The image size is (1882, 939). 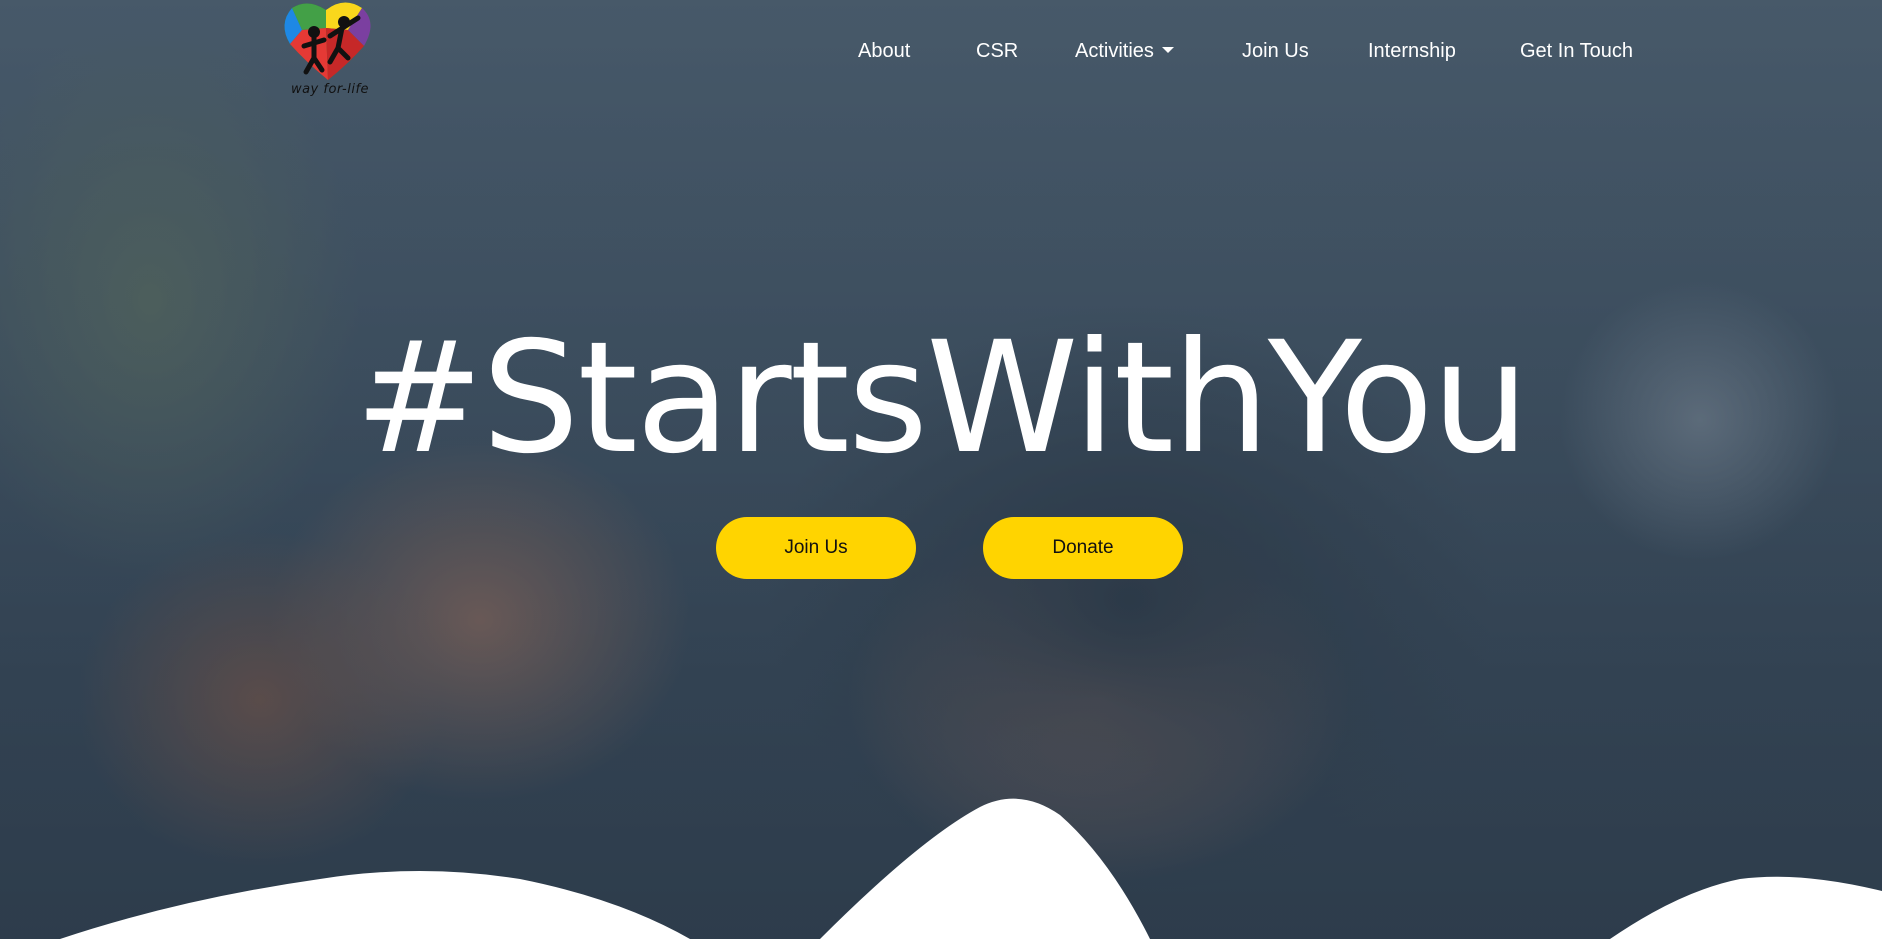 I want to click on nav-item-activities-label: Activities, so click(x=1114, y=51).